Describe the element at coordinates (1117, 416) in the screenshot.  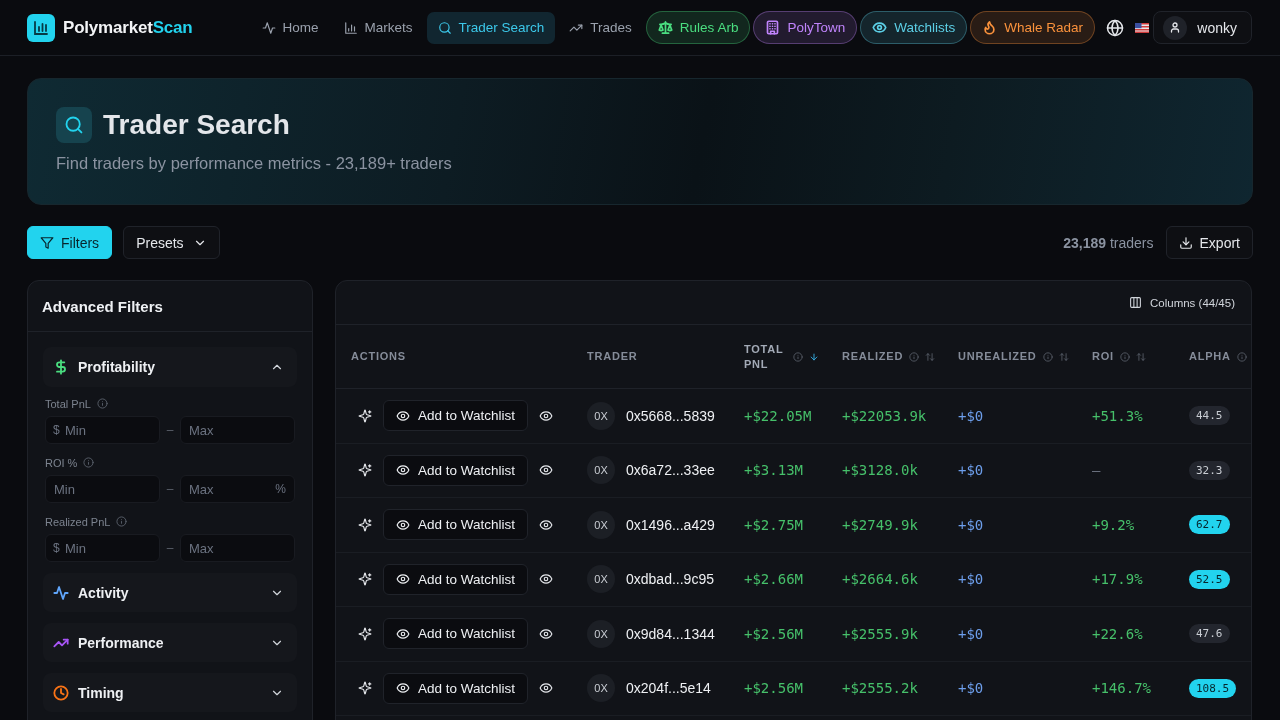
I see `table-cell-text: +51.3%` at that location.